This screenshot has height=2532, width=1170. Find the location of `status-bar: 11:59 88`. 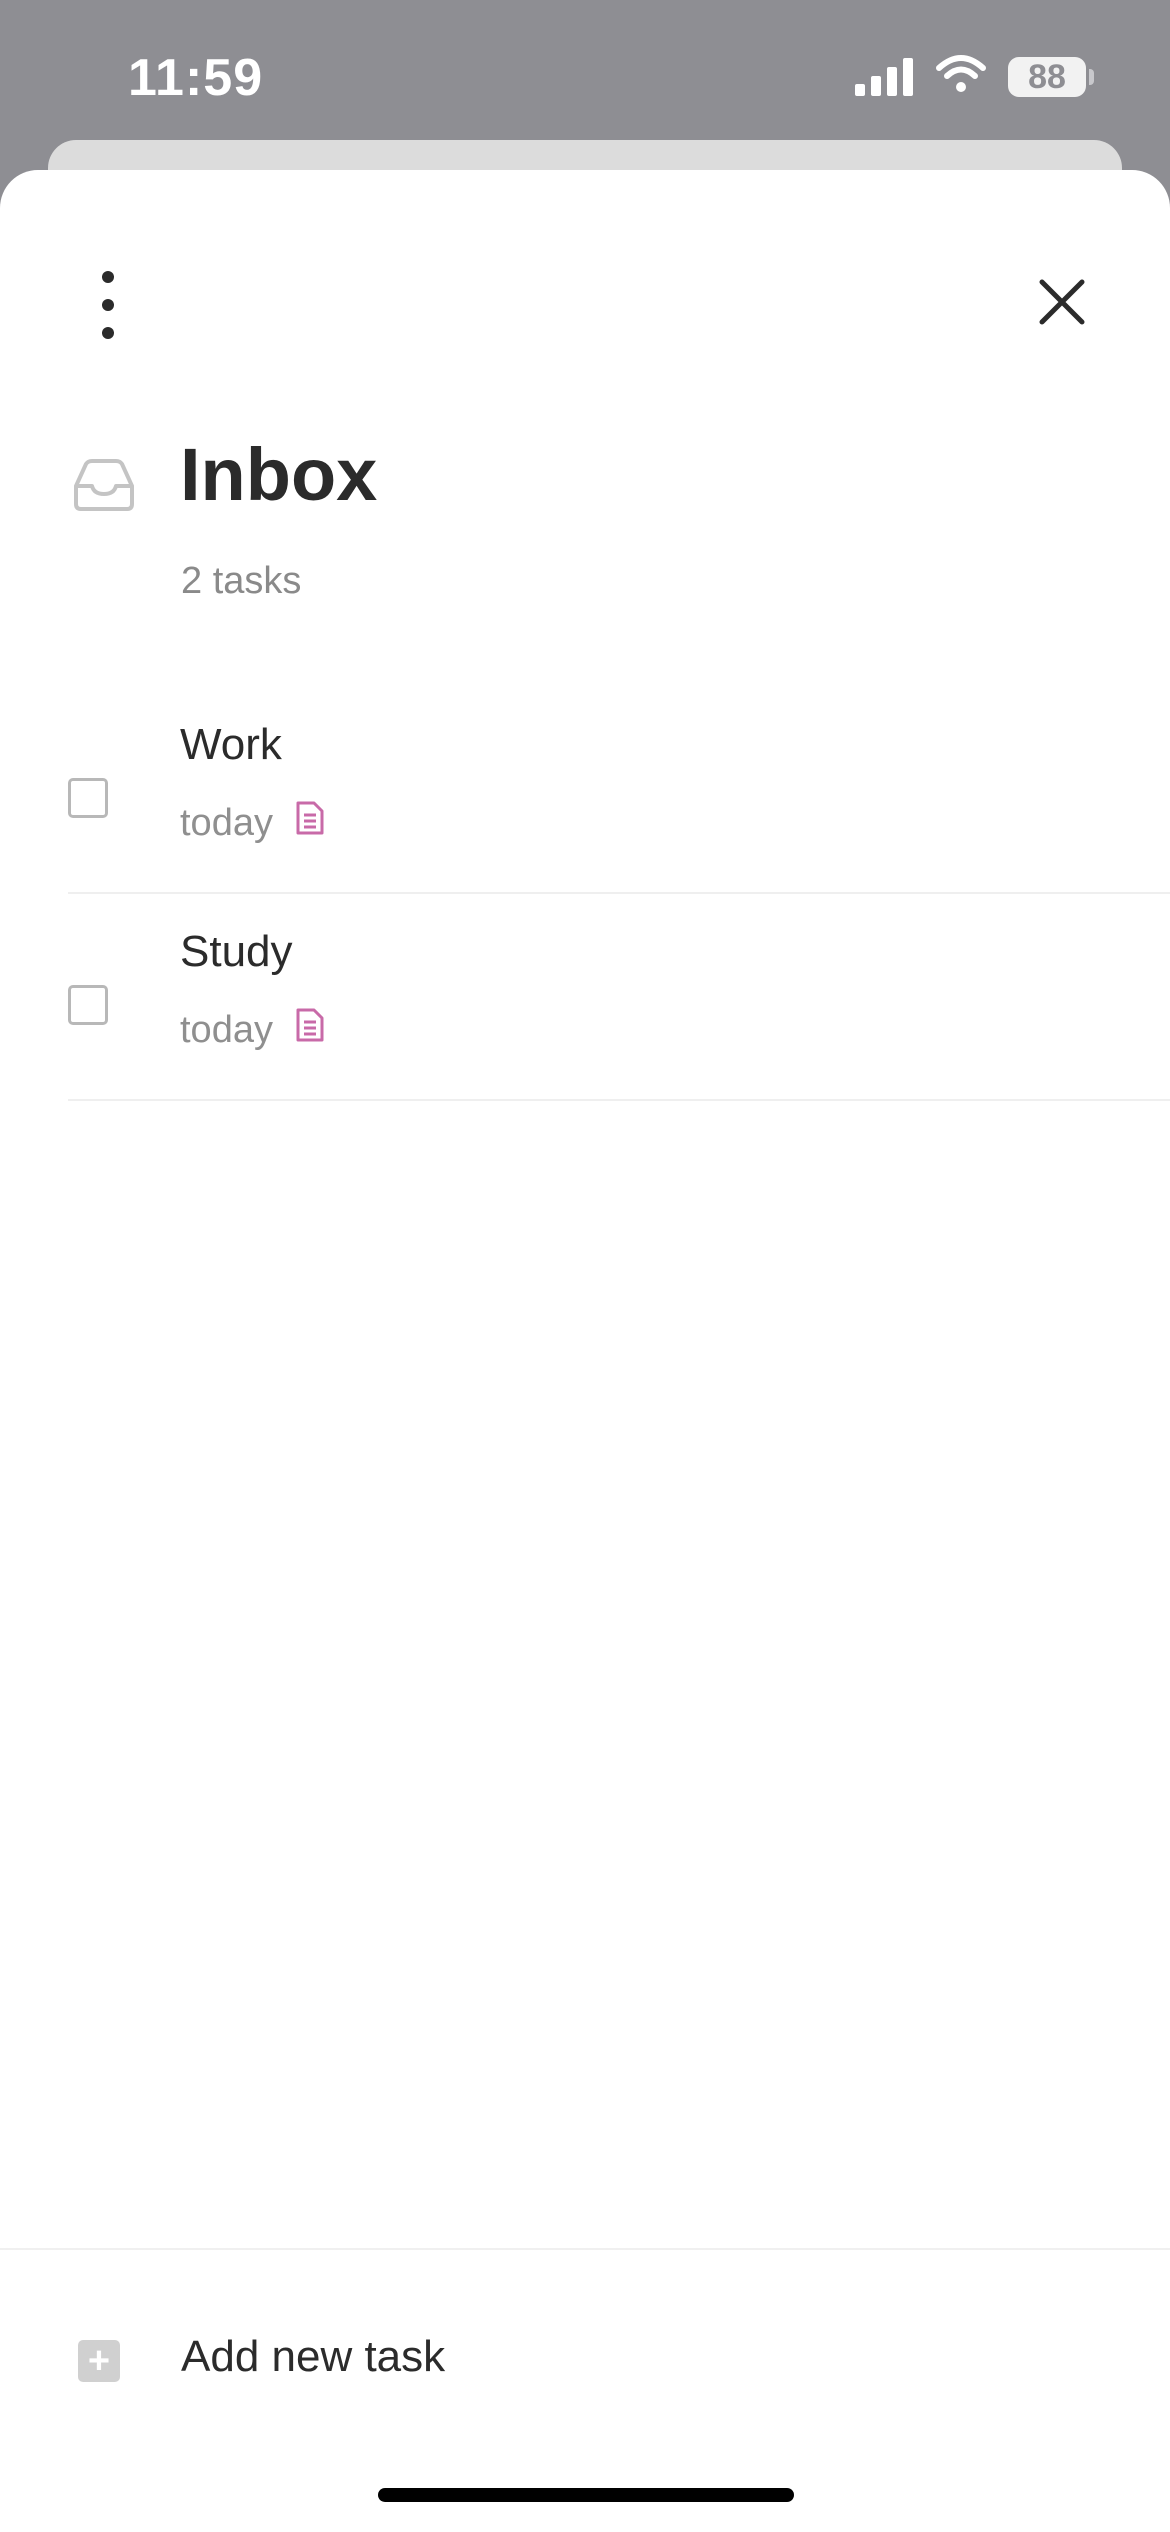

status-bar: 11:59 88 is located at coordinates (585, 75).